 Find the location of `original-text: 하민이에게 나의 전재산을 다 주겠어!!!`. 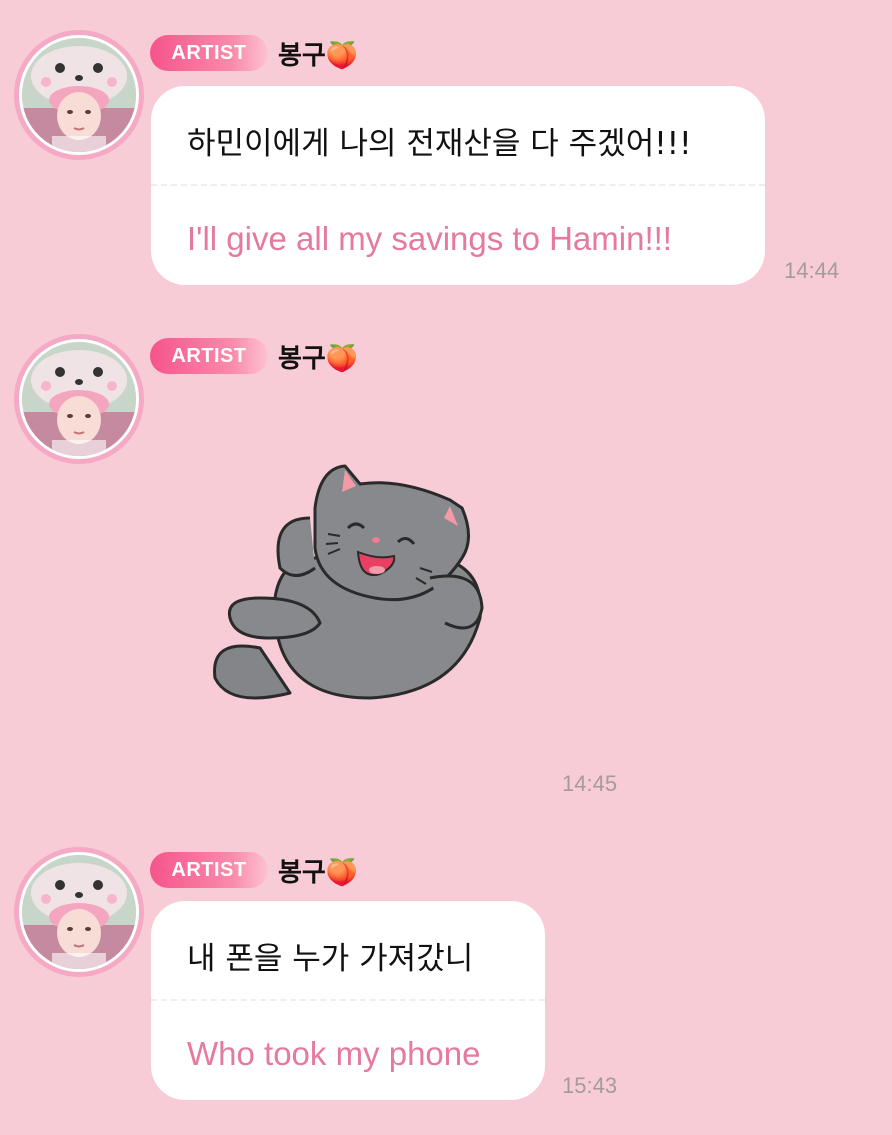

original-text: 하민이에게 나의 전재산을 다 주겠어!!! is located at coordinates (439, 144).